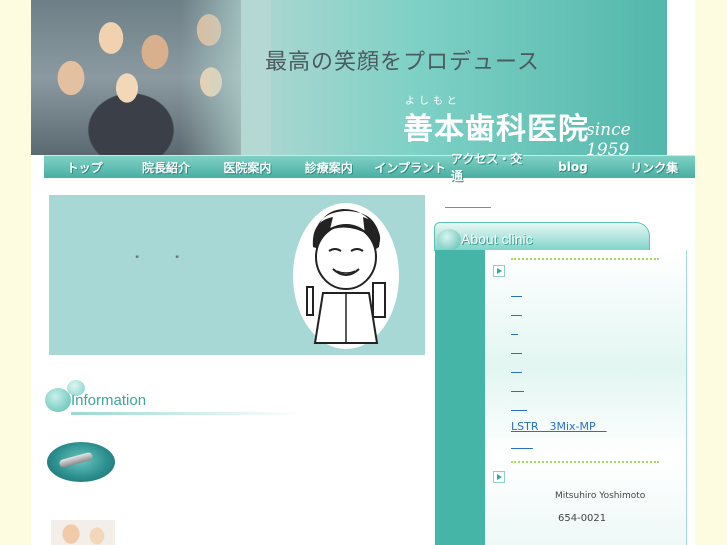 The height and width of the screenshot is (545, 727). I want to click on header-slogan: 最高の笑顔をプロデュース, so click(402, 62).